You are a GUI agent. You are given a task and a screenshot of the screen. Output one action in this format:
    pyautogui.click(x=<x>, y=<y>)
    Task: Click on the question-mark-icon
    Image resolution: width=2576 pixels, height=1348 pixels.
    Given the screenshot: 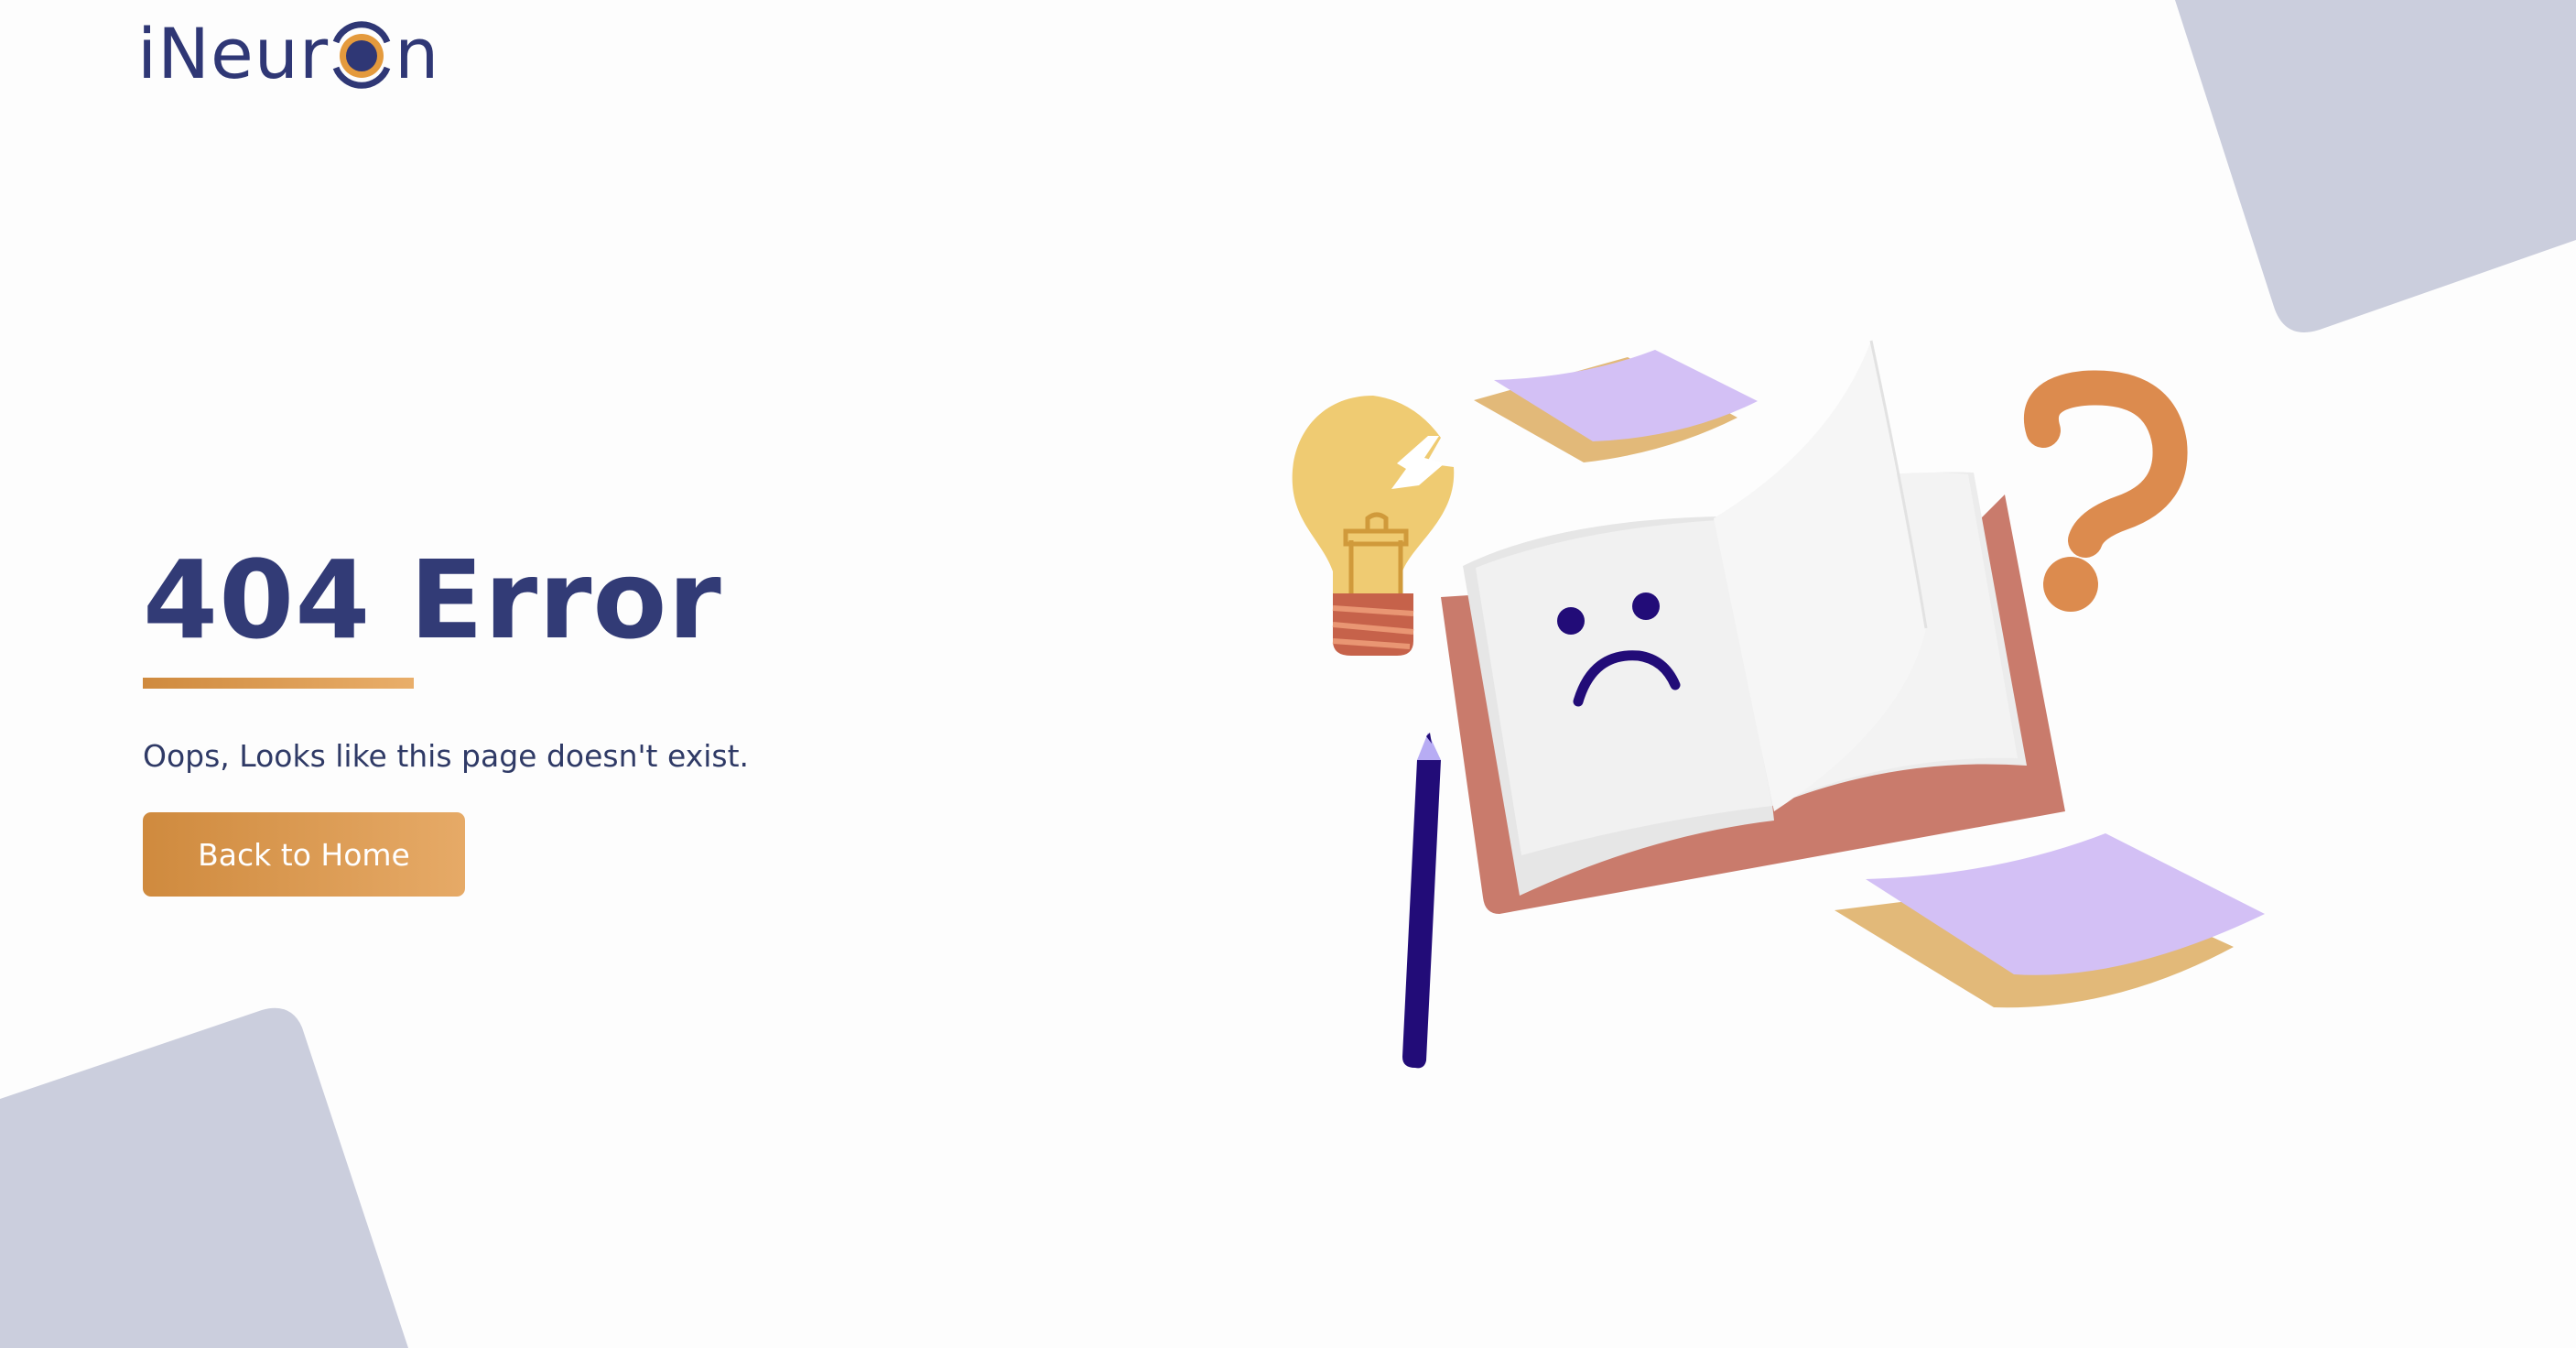 What is the action you would take?
    pyautogui.click(x=2106, y=491)
    